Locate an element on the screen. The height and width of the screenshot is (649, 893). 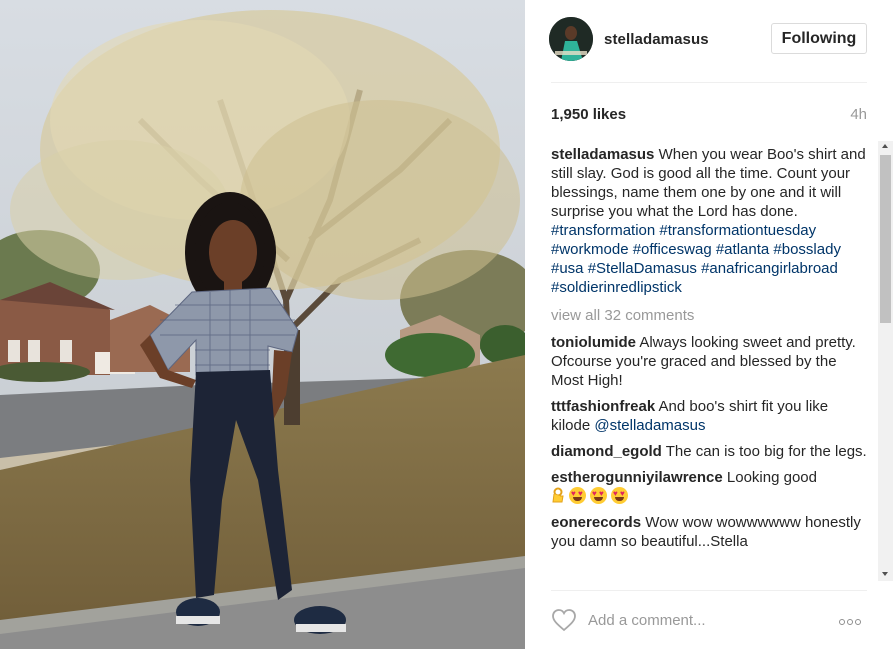
more-options-icon is located at coordinates (853, 620).